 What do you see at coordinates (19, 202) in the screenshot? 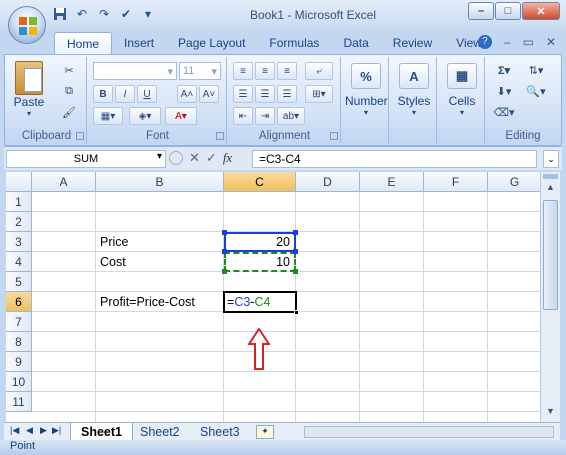
I see `row-header-1: 1` at bounding box center [19, 202].